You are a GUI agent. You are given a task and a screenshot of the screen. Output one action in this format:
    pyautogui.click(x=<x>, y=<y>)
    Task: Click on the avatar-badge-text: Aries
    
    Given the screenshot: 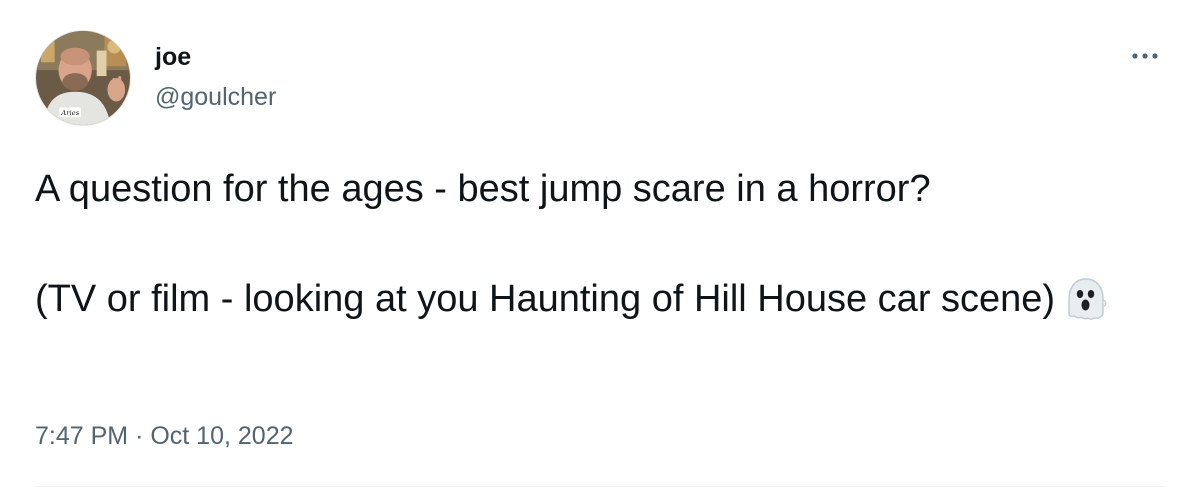 What is the action you would take?
    pyautogui.click(x=69, y=113)
    